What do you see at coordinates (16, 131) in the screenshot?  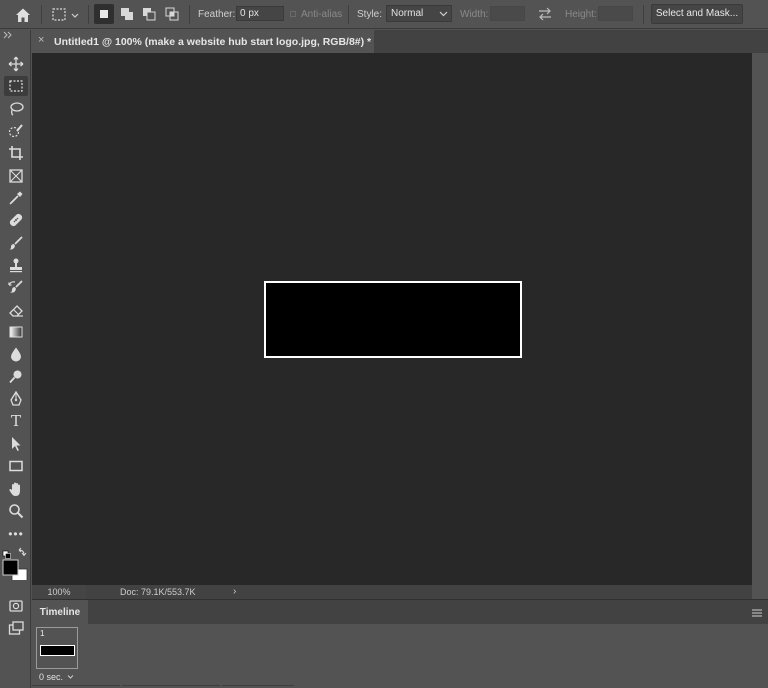 I see `quick-selection-tool-icon` at bounding box center [16, 131].